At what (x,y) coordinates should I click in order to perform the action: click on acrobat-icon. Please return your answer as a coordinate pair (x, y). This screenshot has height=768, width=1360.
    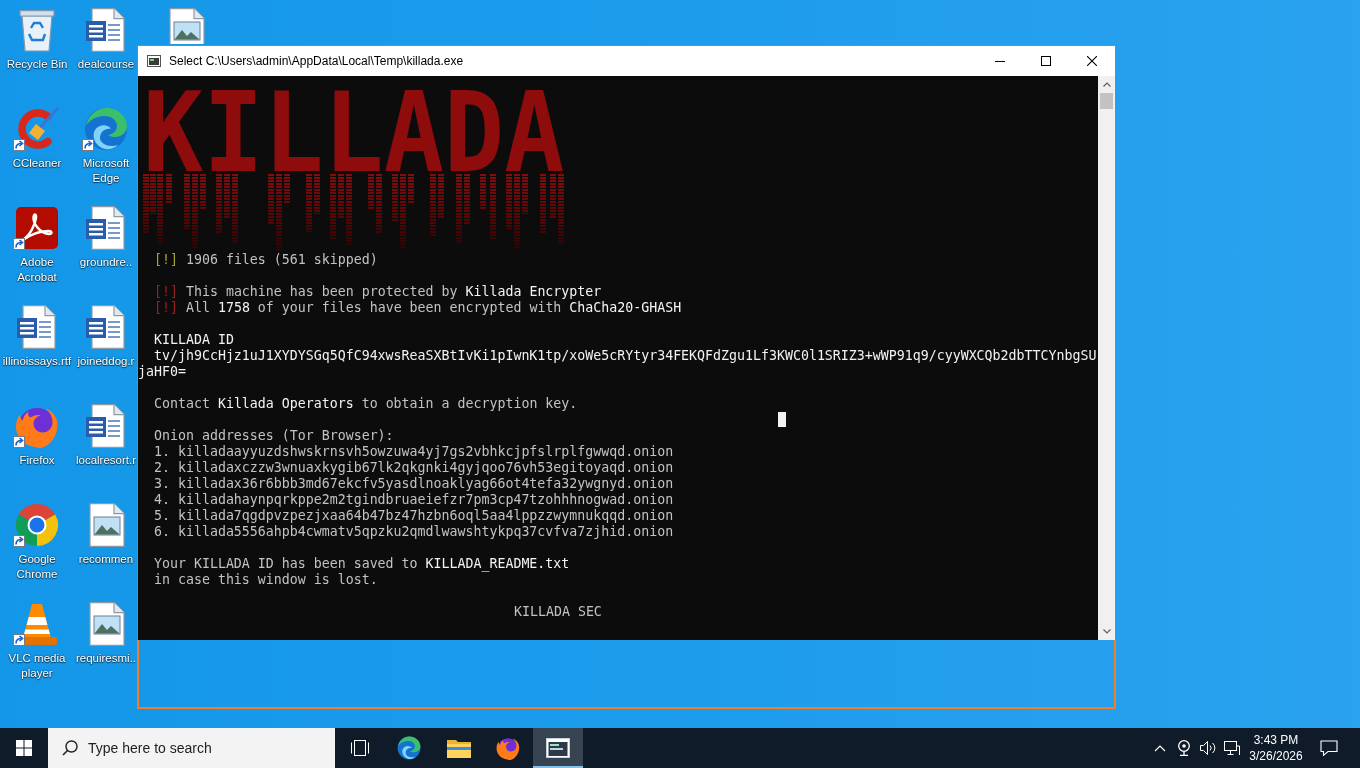
    Looking at the image, I should click on (37, 228).